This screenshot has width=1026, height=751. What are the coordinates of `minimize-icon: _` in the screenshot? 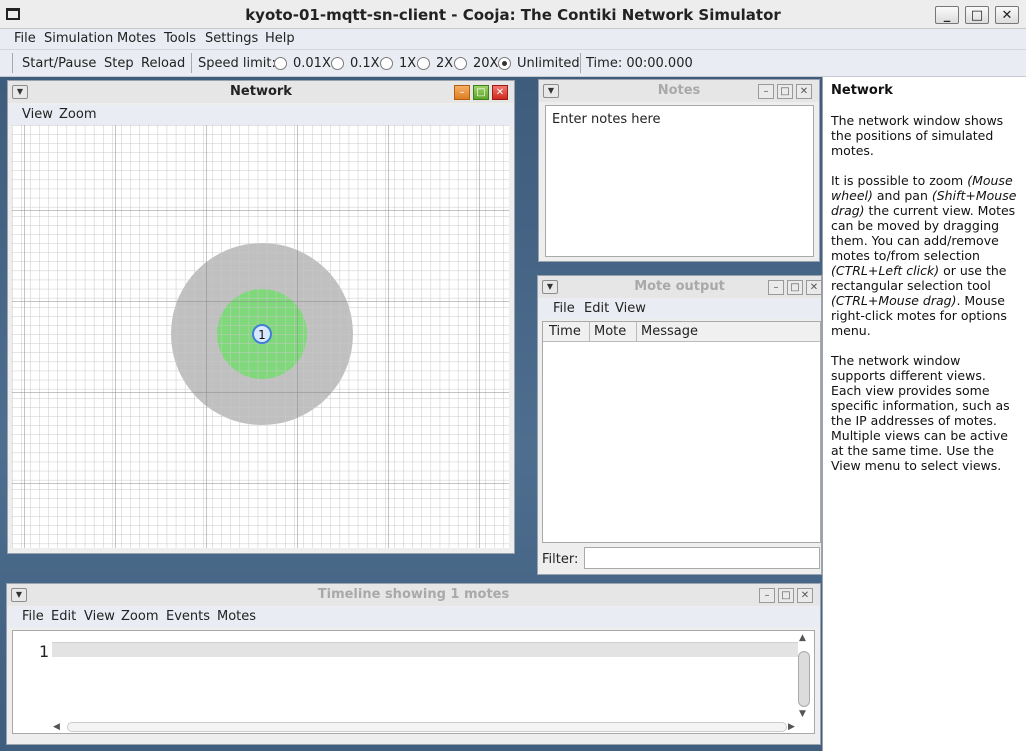 It's located at (947, 15).